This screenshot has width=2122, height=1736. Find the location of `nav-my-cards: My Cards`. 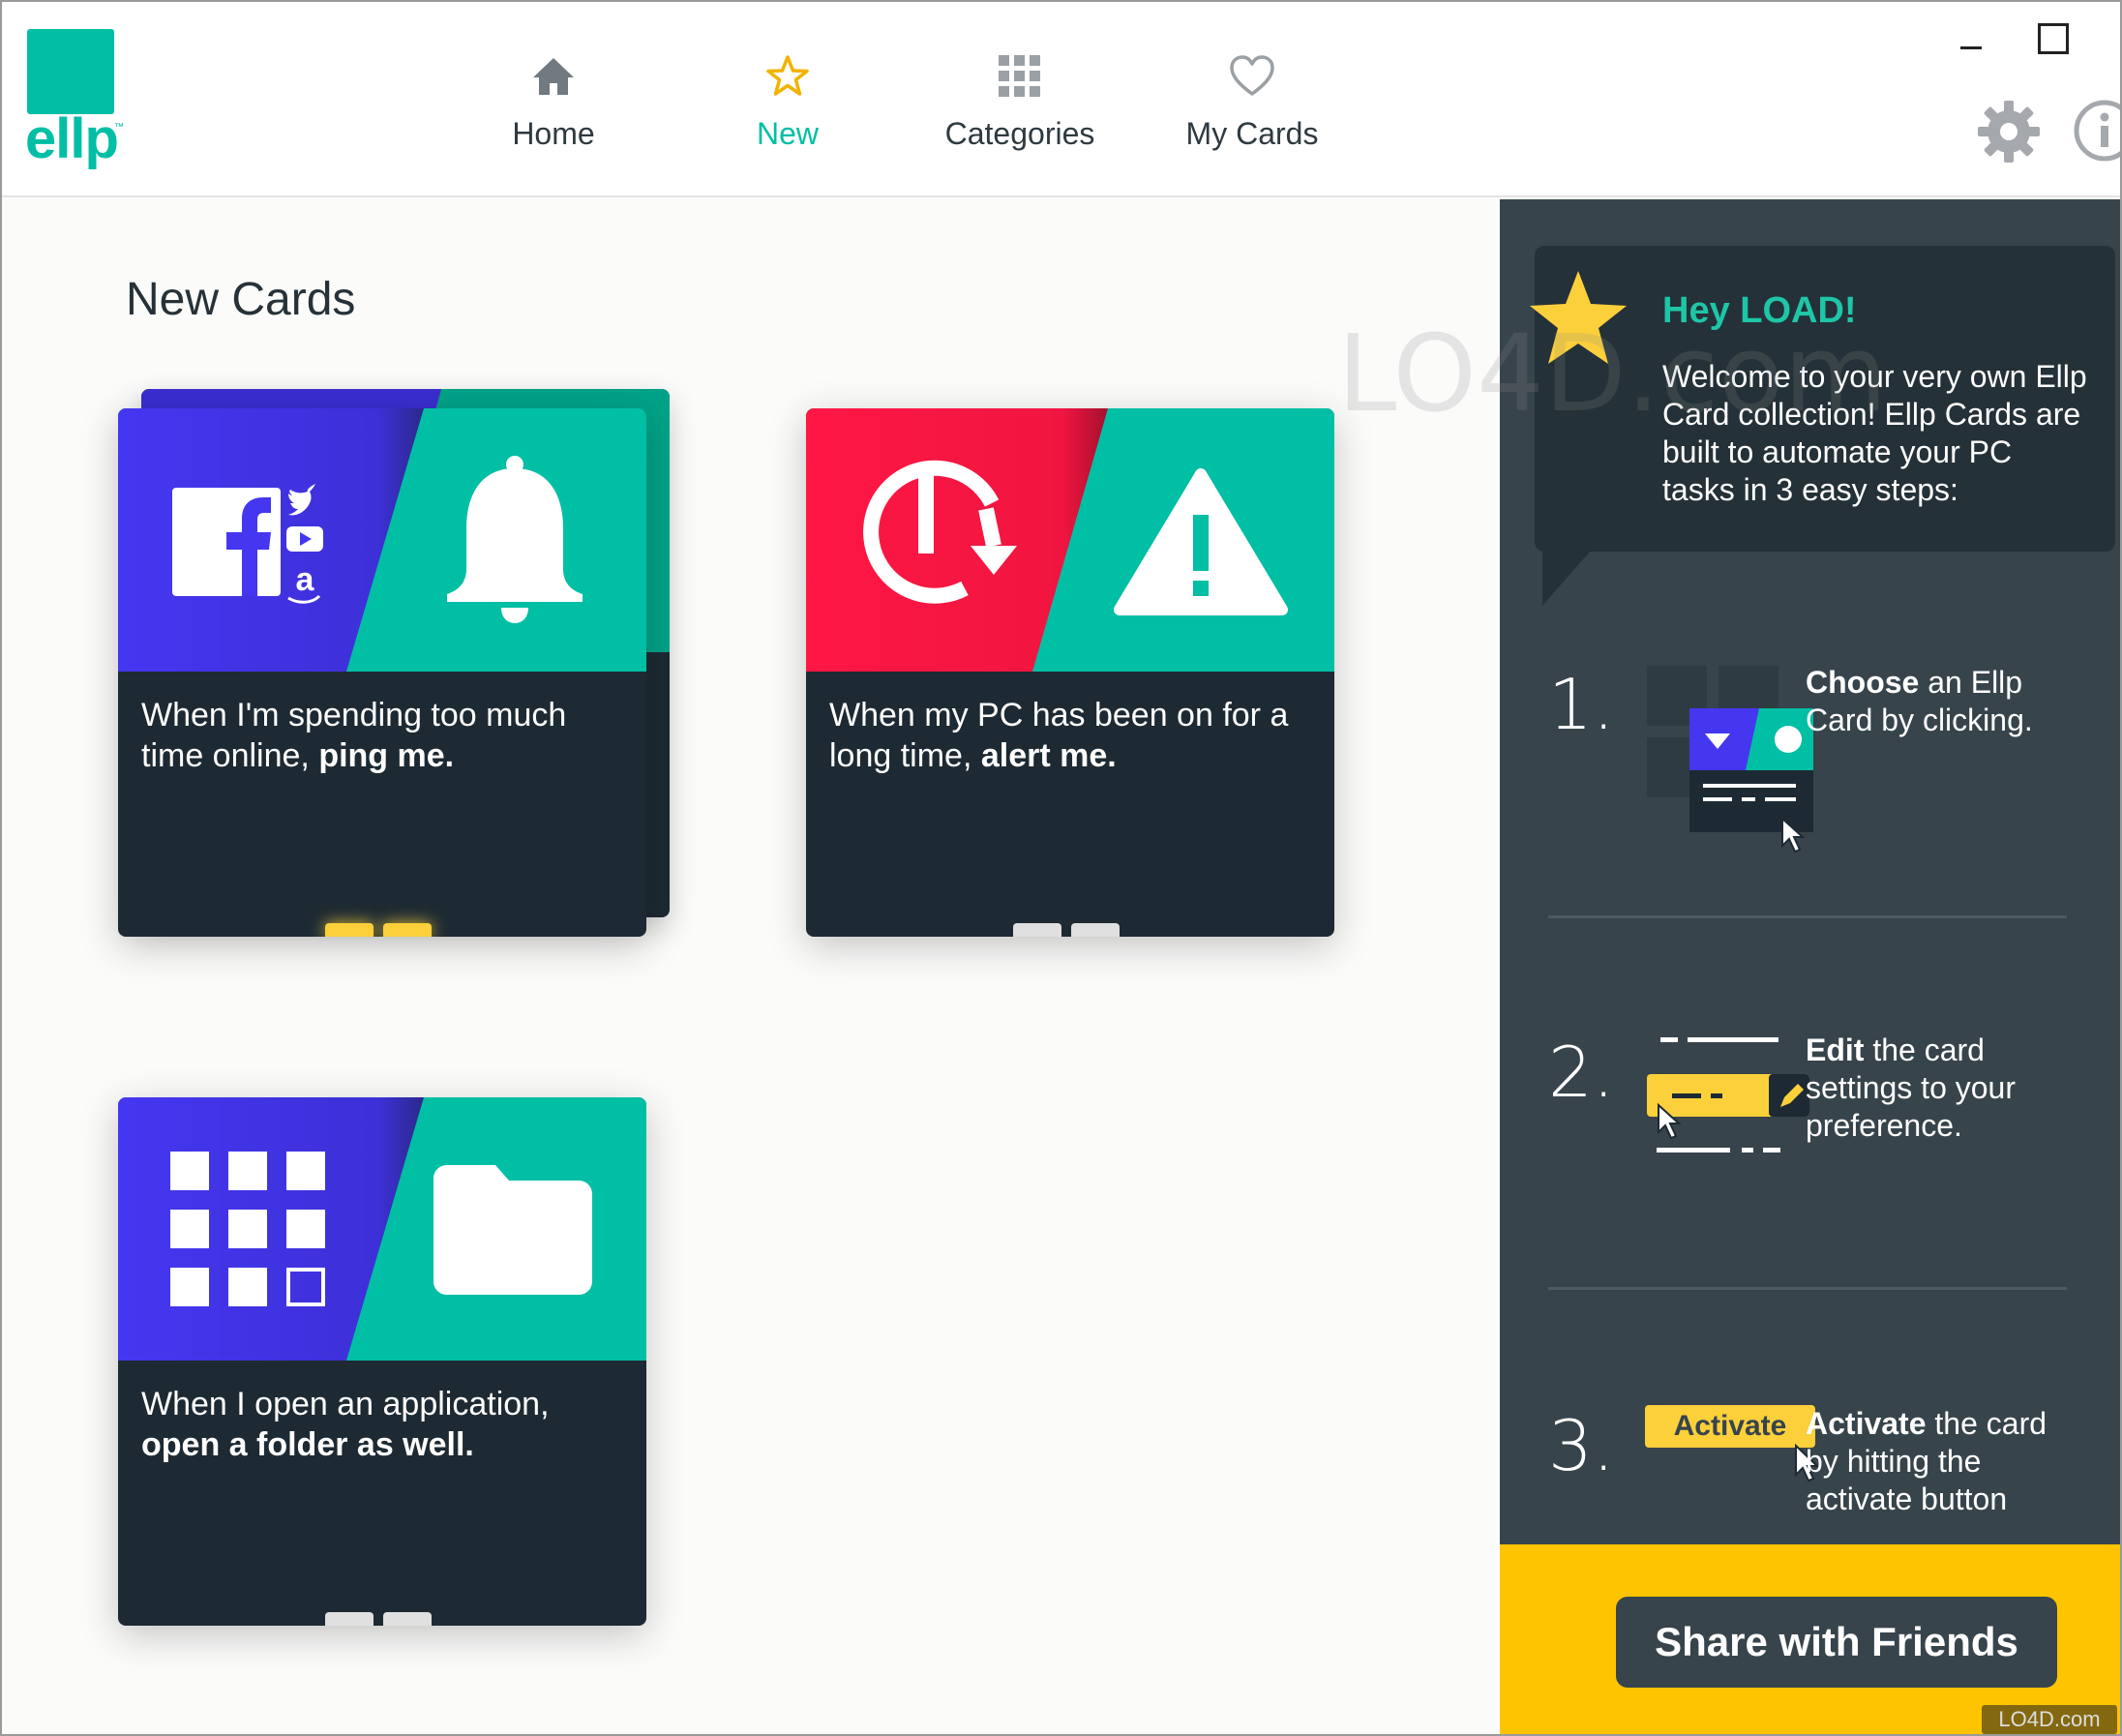

nav-my-cards: My Cards is located at coordinates (1252, 110).